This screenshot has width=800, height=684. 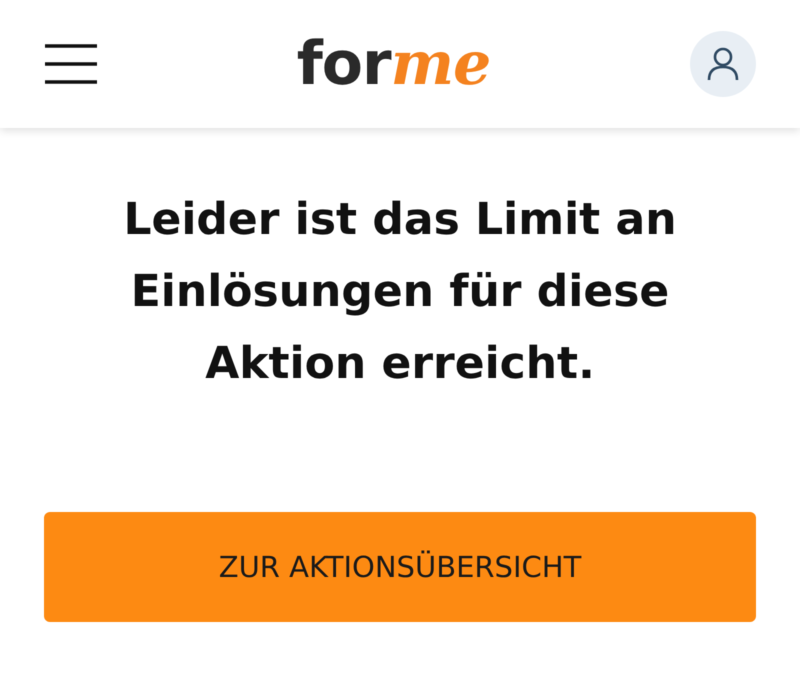 I want to click on overview-button: ZUR AKTIONSÜBERSICHT, so click(x=400, y=567).